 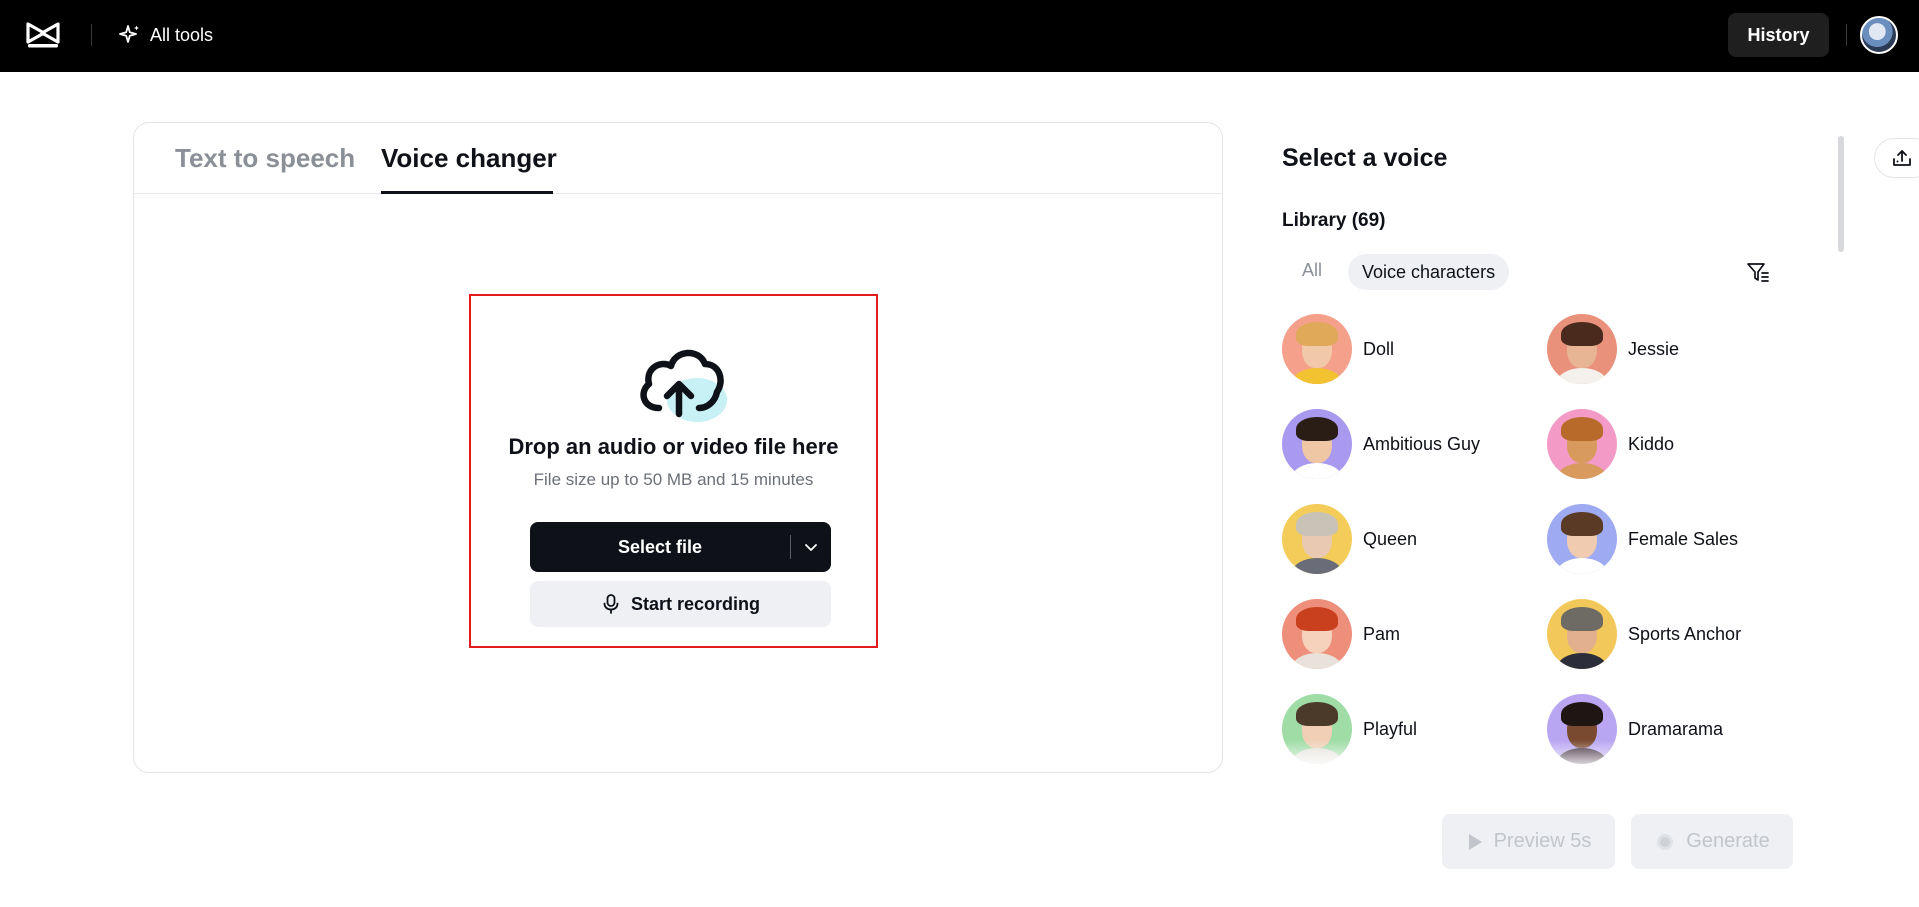 I want to click on user-avatar, so click(x=1879, y=35).